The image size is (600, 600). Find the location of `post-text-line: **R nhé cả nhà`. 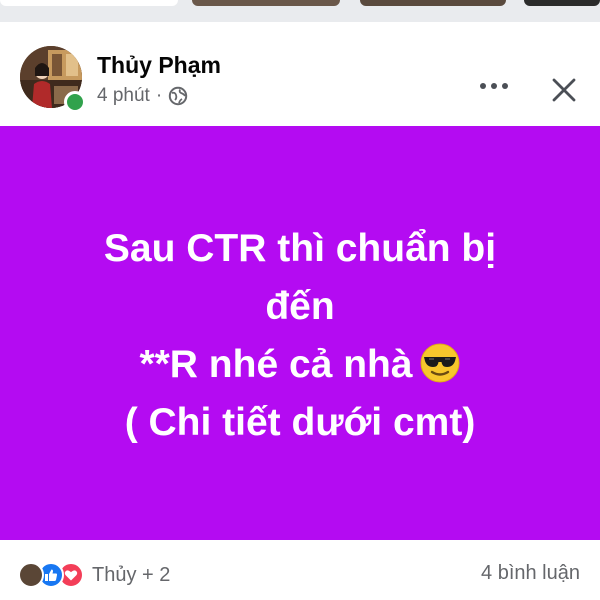

post-text-line: **R nhé cả nhà is located at coordinates (300, 365).